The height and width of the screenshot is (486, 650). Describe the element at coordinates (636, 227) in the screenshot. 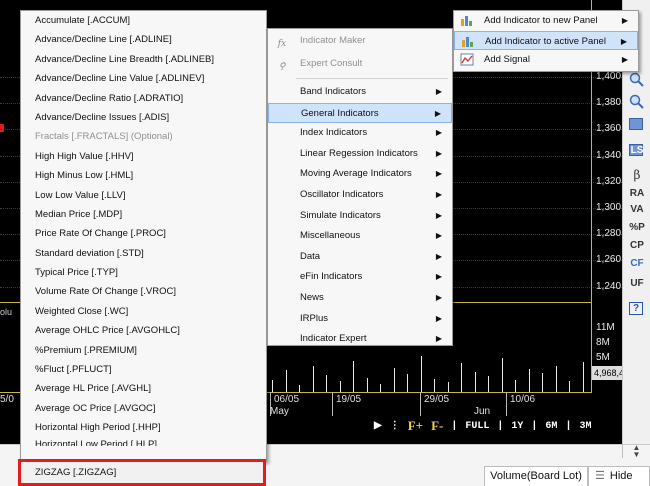

I see `toolbar-tool-4: %P` at that location.